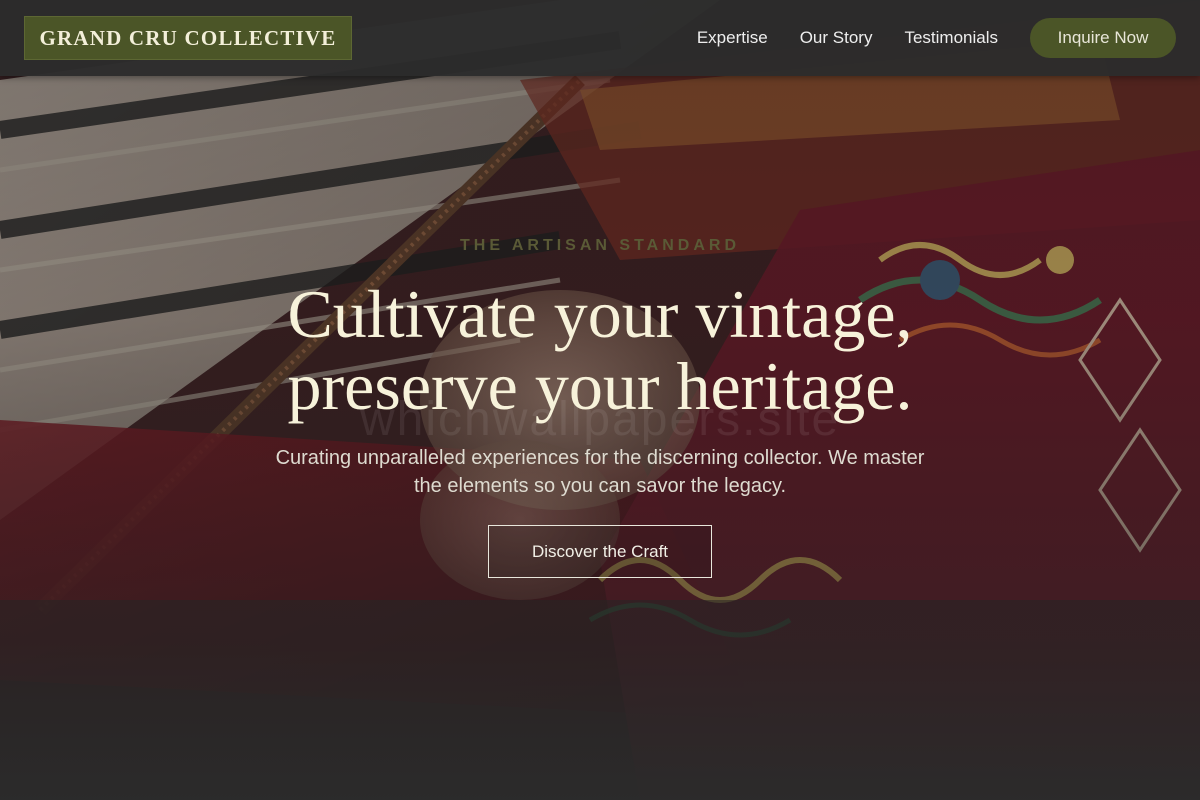 This screenshot has width=1200, height=800. What do you see at coordinates (600, 386) in the screenshot?
I see `headline-line-2: preserve your heritage.` at bounding box center [600, 386].